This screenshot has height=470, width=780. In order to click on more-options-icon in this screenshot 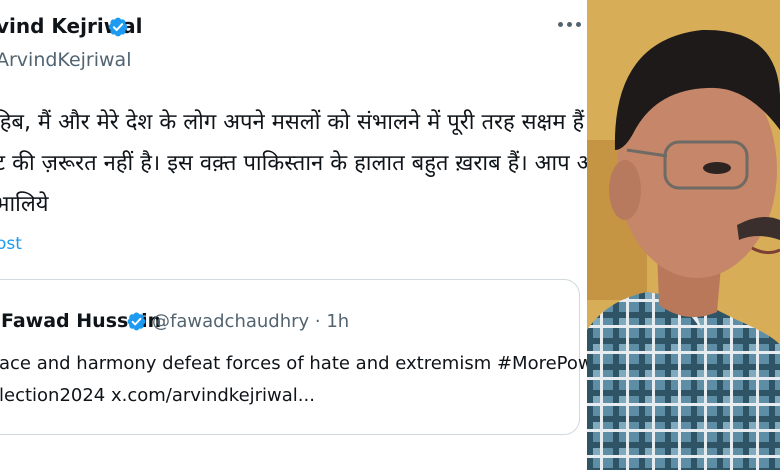, I will do `click(572, 24)`.